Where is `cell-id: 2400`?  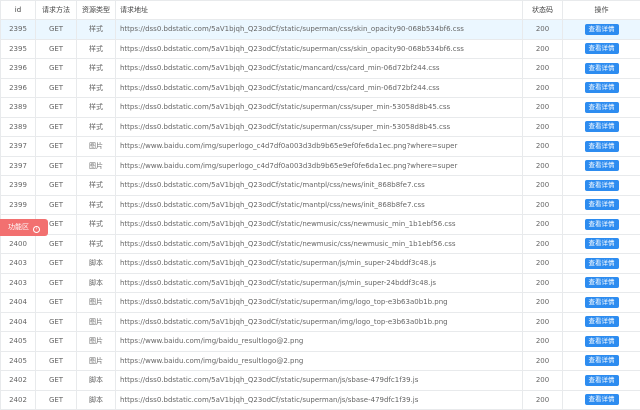
cell-id: 2400 is located at coordinates (18, 244).